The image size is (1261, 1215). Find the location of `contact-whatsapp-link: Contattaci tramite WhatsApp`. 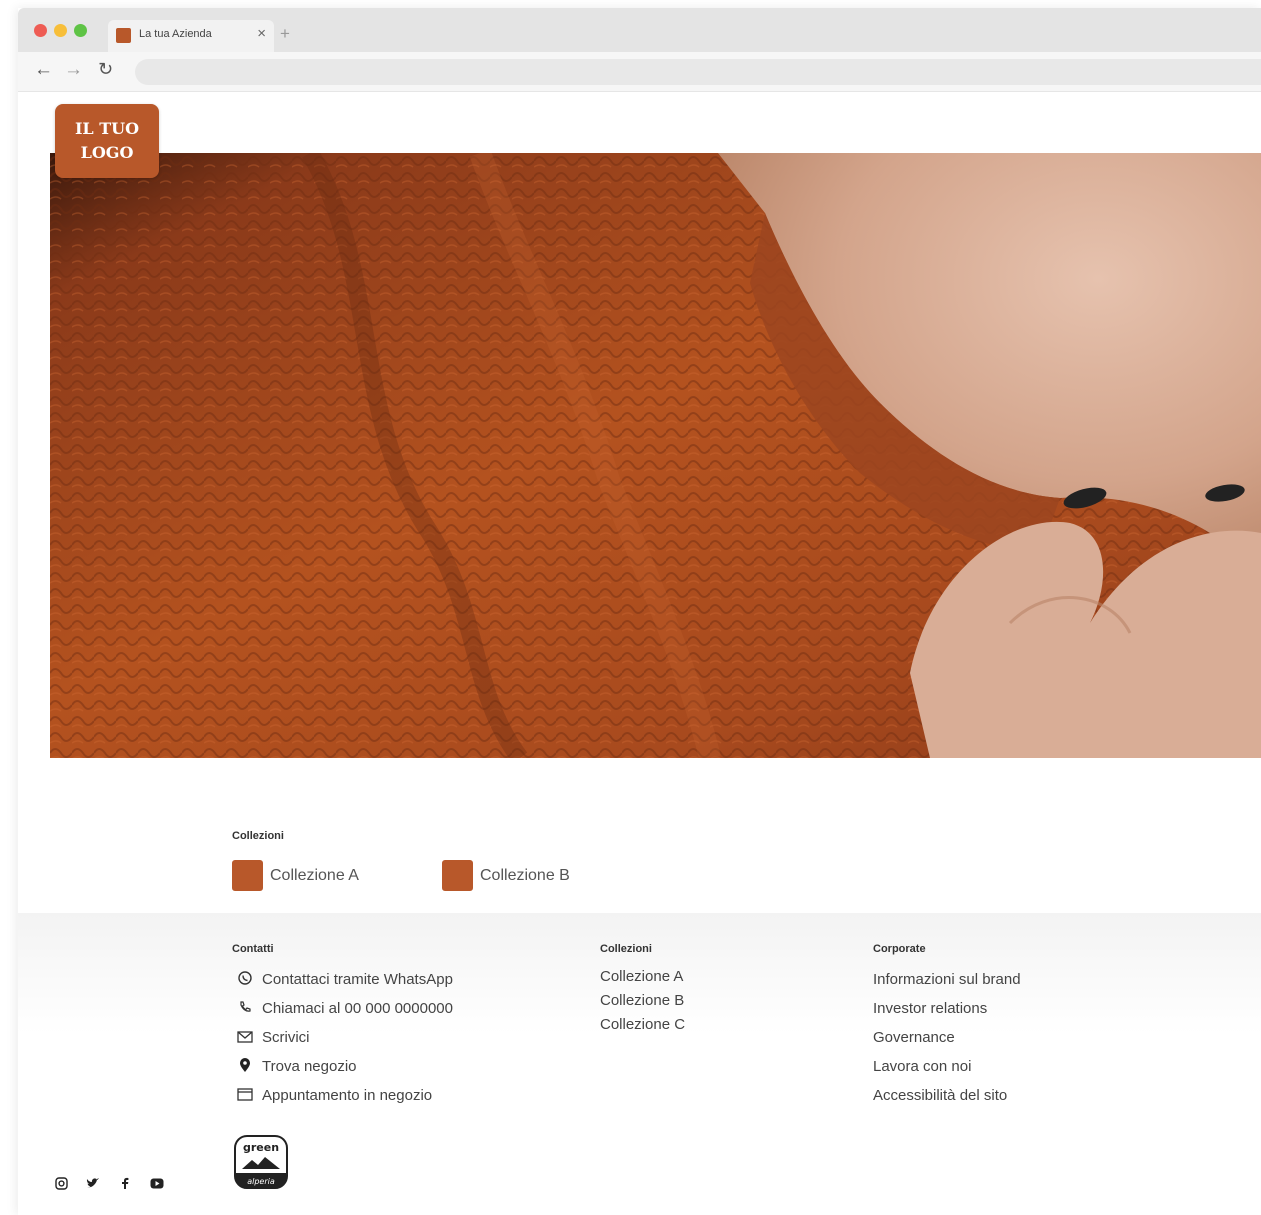

contact-whatsapp-link: Contattaci tramite WhatsApp is located at coordinates (342, 979).